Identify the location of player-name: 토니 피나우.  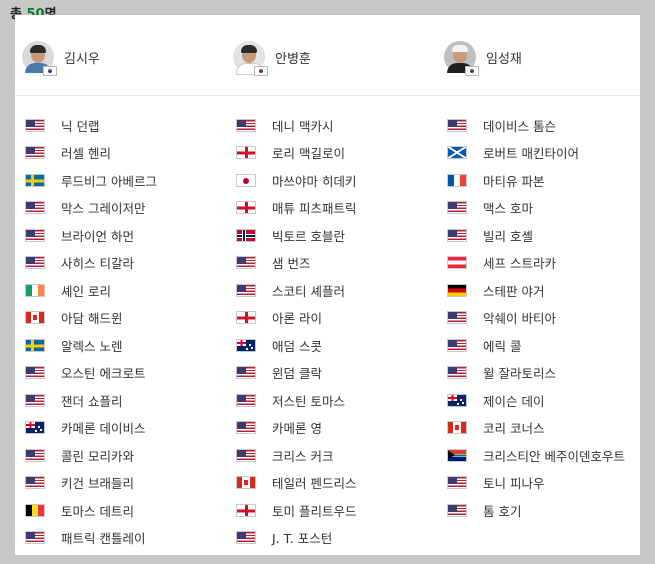
(514, 483).